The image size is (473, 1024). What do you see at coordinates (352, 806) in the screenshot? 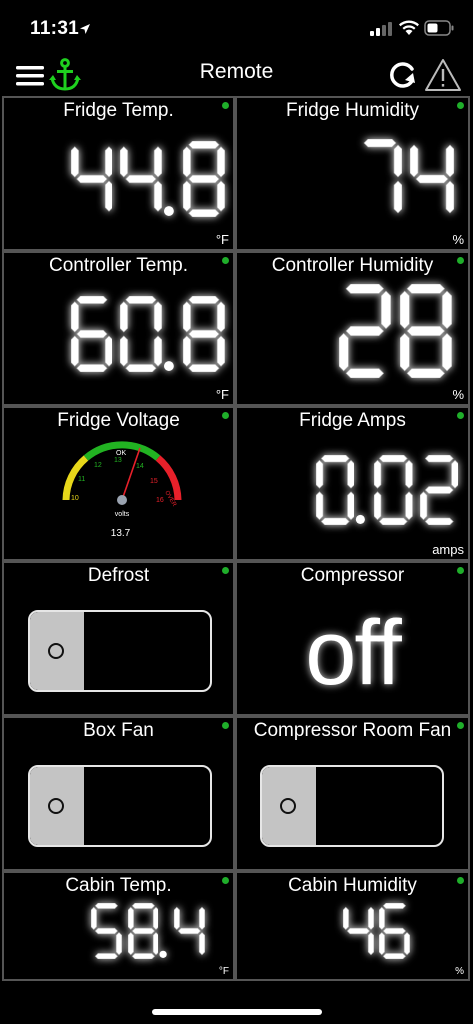
I see `compressor-room-fan-toggle` at bounding box center [352, 806].